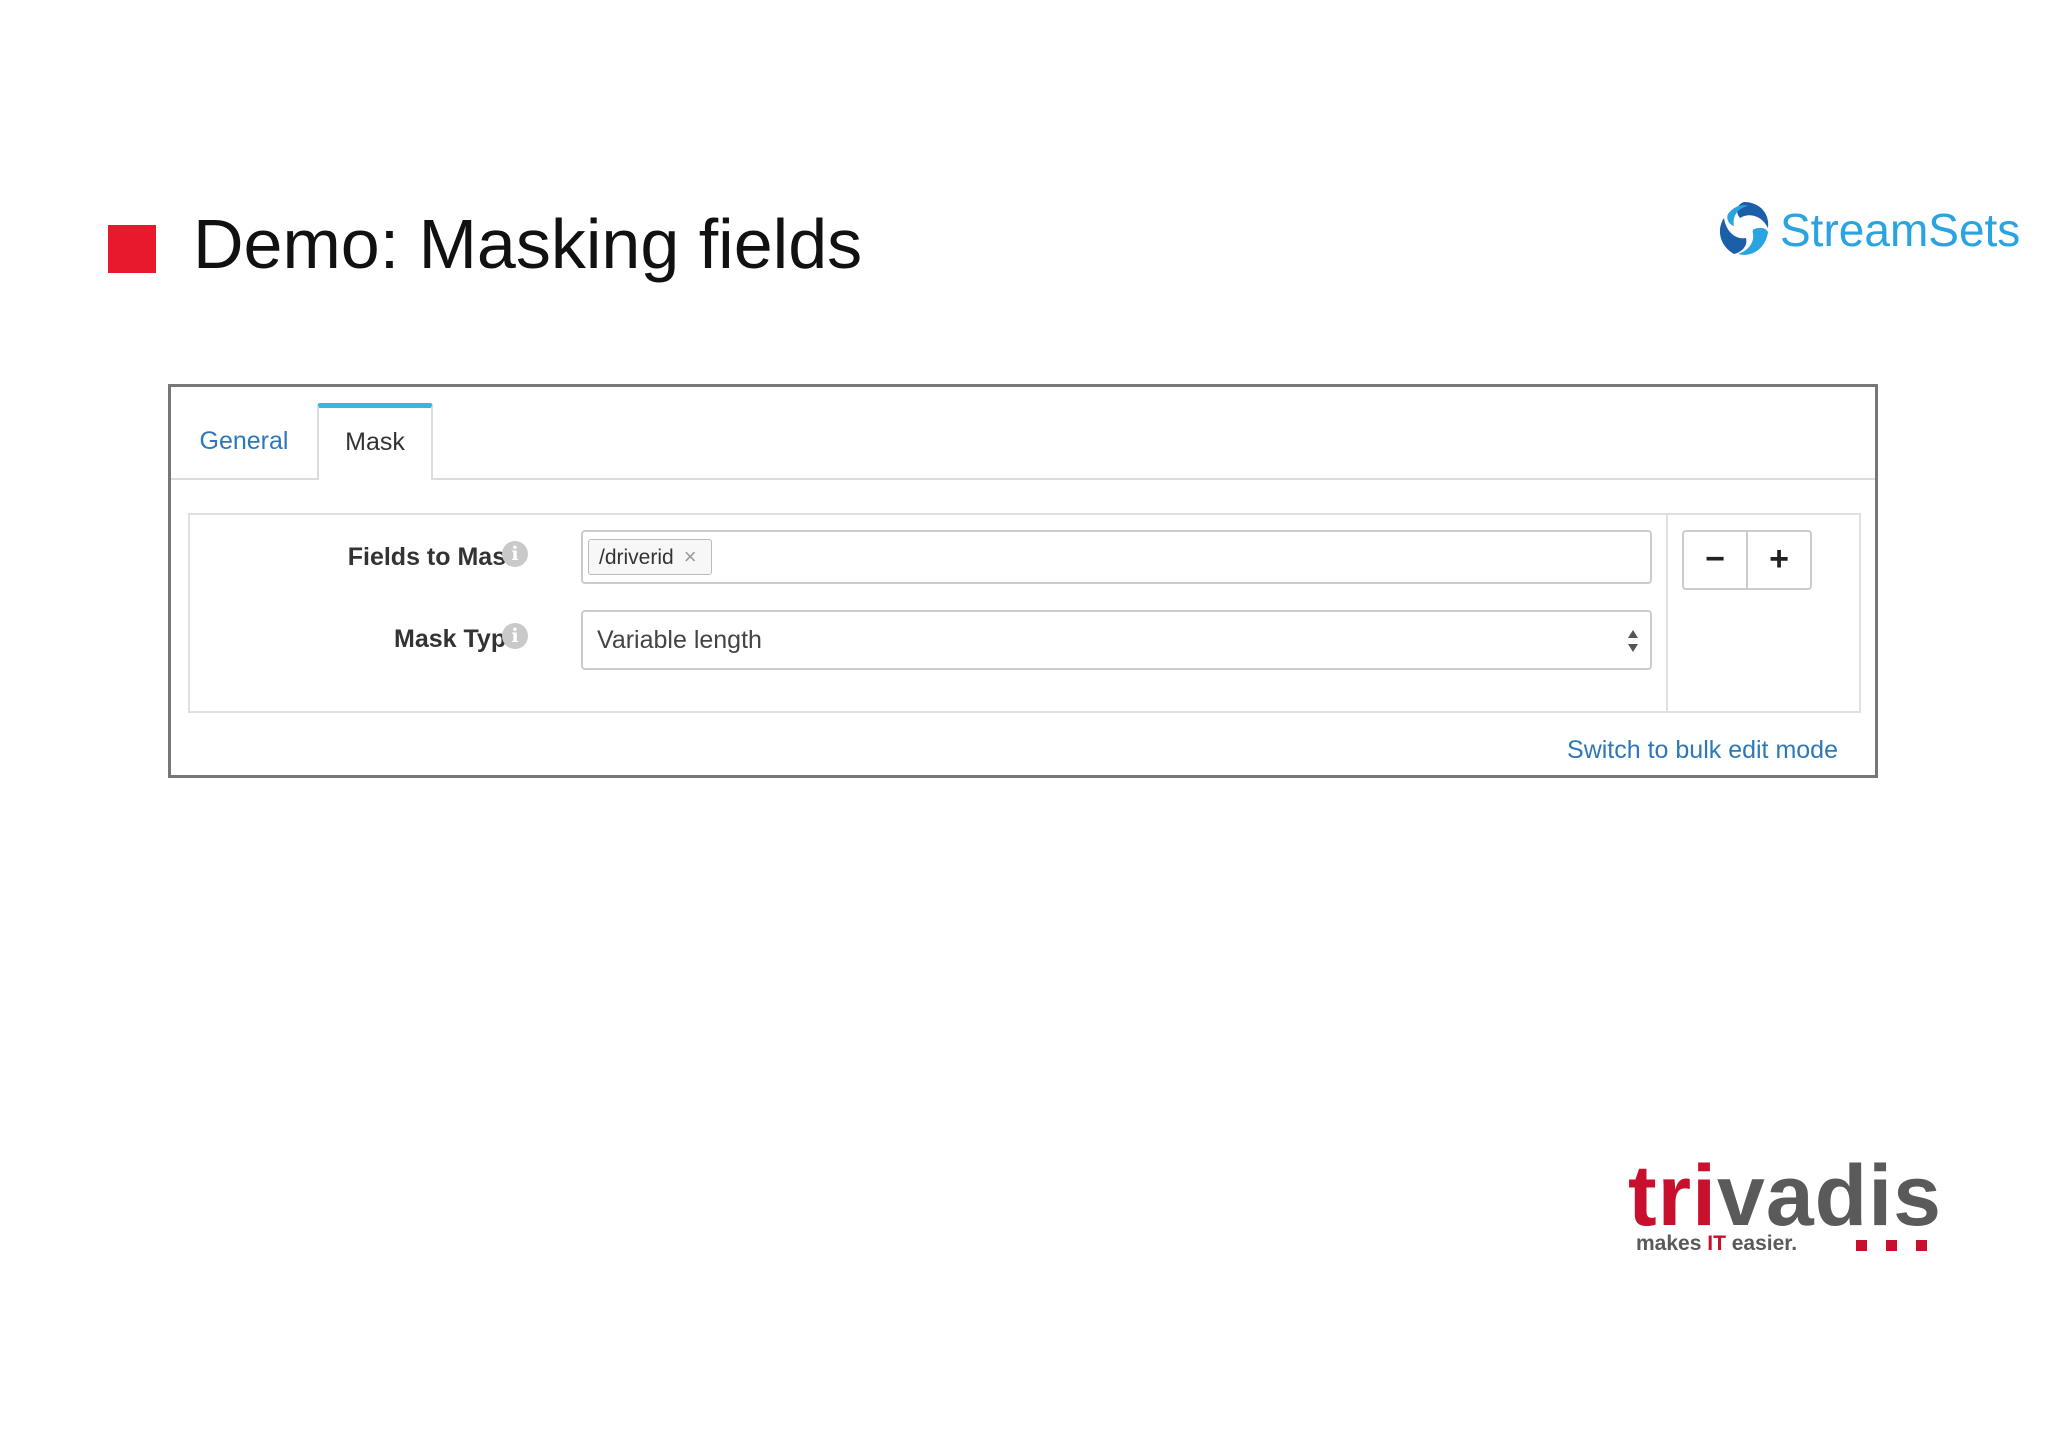 The height and width of the screenshot is (1447, 2048). What do you see at coordinates (1779, 560) in the screenshot?
I see `plus-icon: +` at bounding box center [1779, 560].